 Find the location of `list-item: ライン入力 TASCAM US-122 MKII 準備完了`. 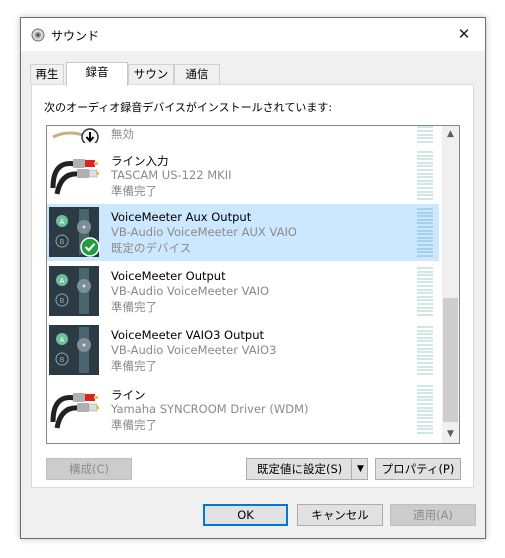

list-item: ライン入力 TASCAM US-122 MKII 準備完了 is located at coordinates (243, 175).